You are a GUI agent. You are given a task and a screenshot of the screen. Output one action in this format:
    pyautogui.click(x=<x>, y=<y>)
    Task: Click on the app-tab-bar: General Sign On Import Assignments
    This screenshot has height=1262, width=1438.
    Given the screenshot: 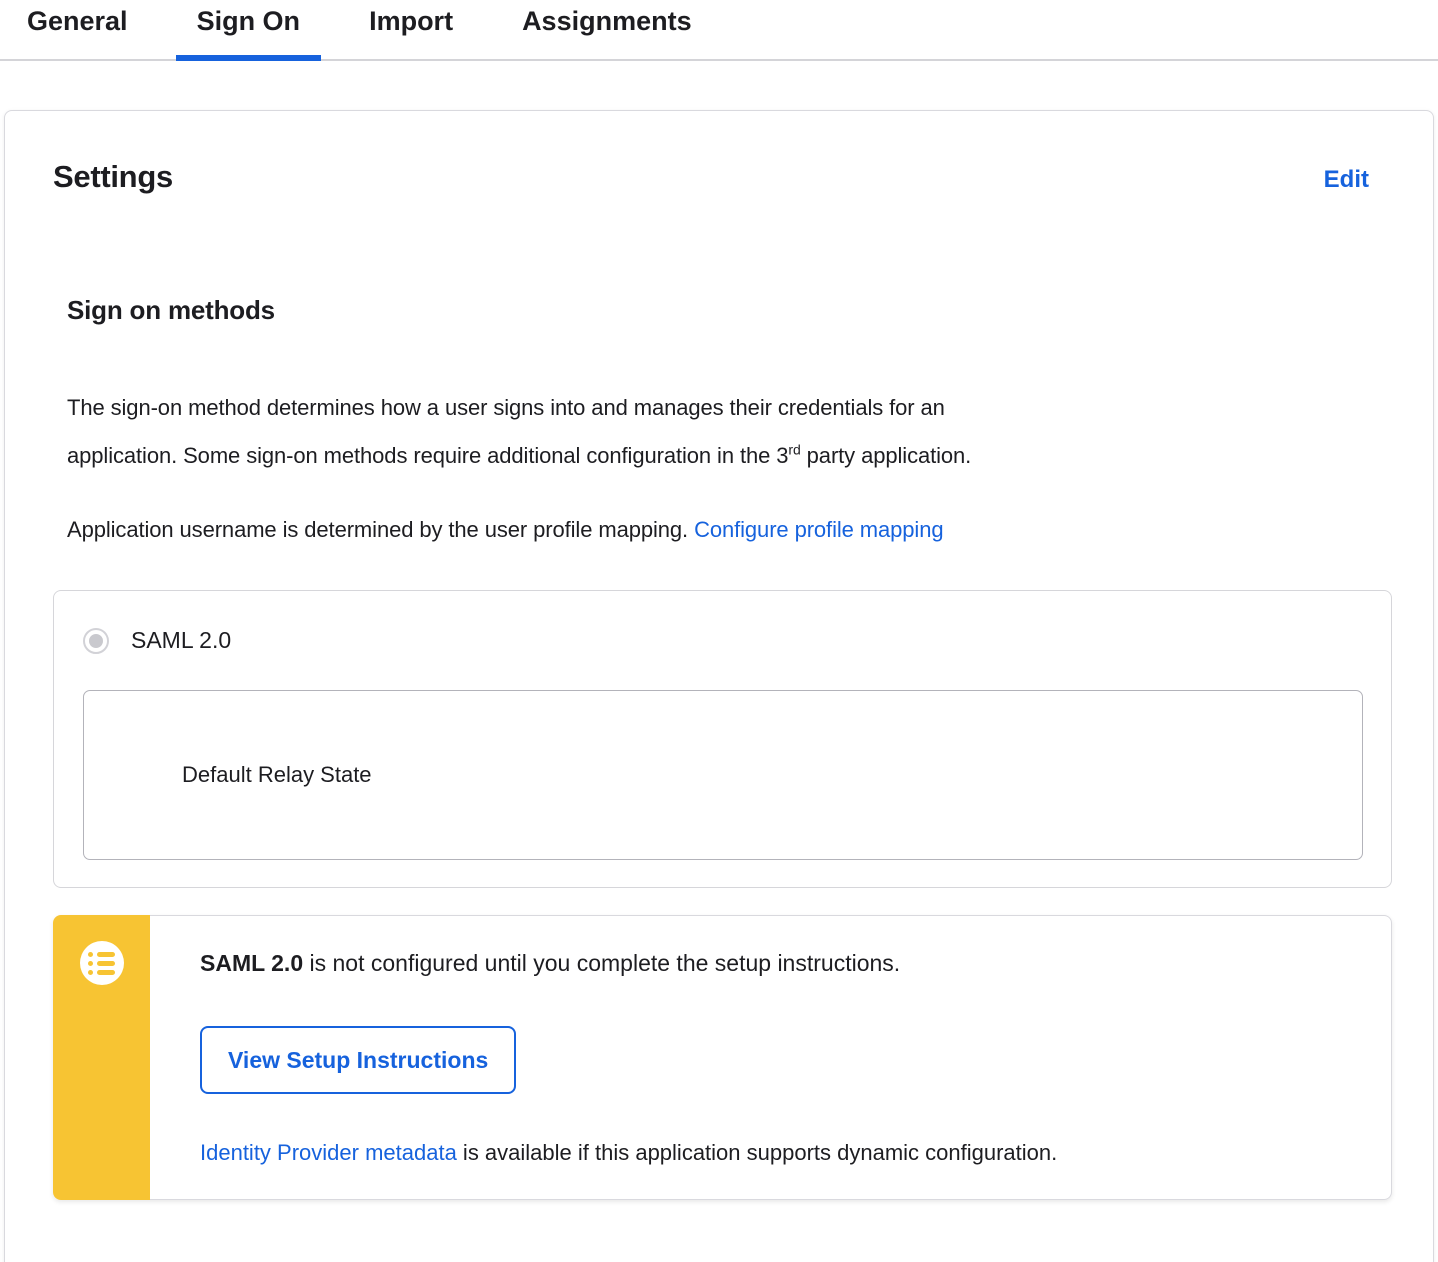 What is the action you would take?
    pyautogui.click(x=719, y=30)
    